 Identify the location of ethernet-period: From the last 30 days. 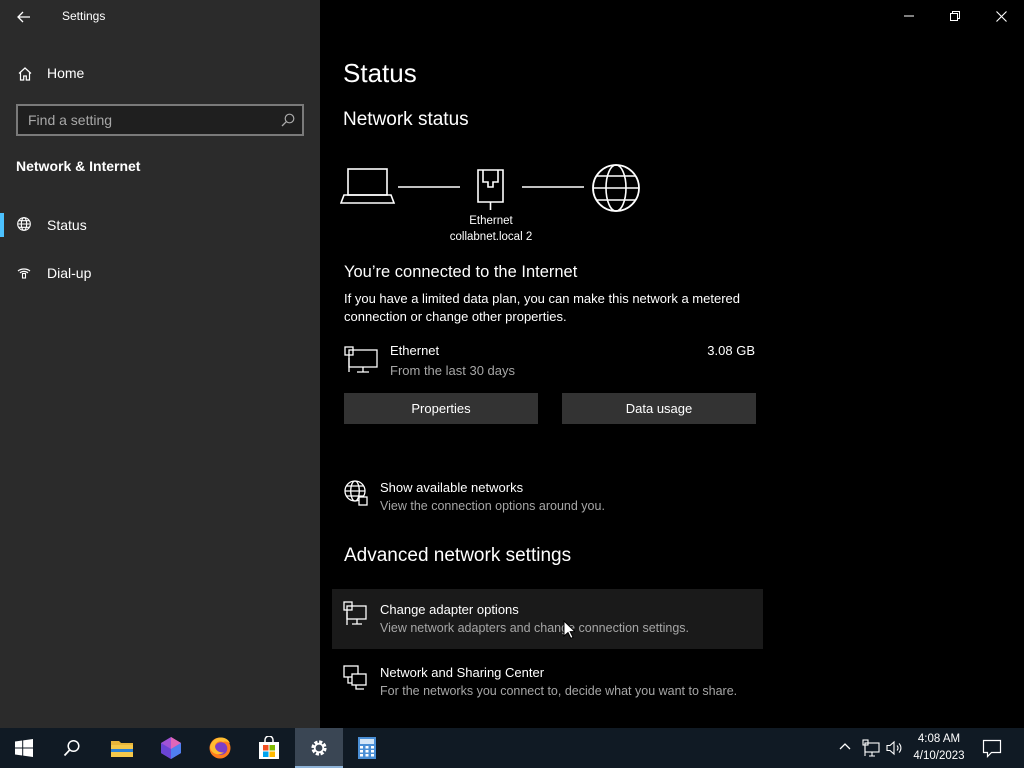
(452, 370).